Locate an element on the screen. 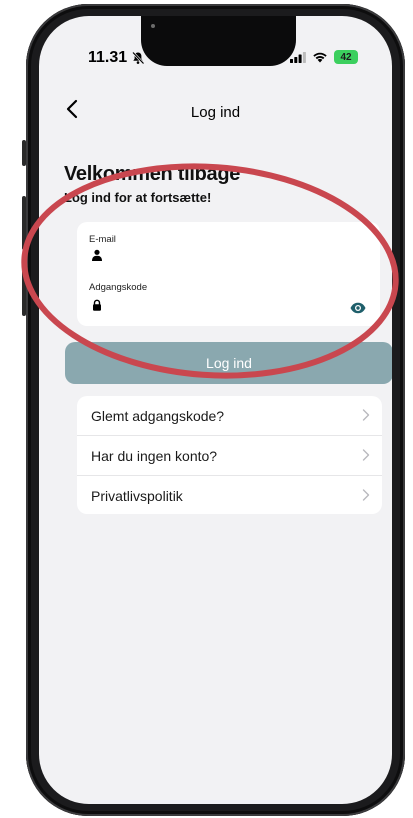 The width and height of the screenshot is (413, 818). create-account-link: Har du ingen konto? is located at coordinates (229, 456).